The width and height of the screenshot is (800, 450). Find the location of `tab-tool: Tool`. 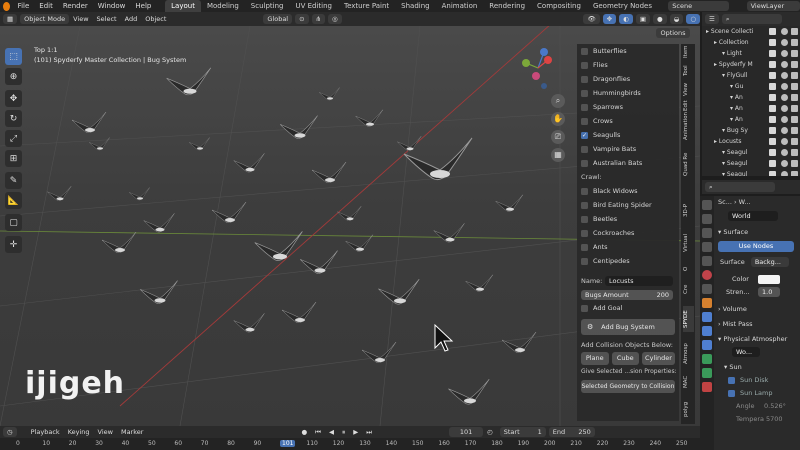

tab-tool: Tool is located at coordinates (688, 71).